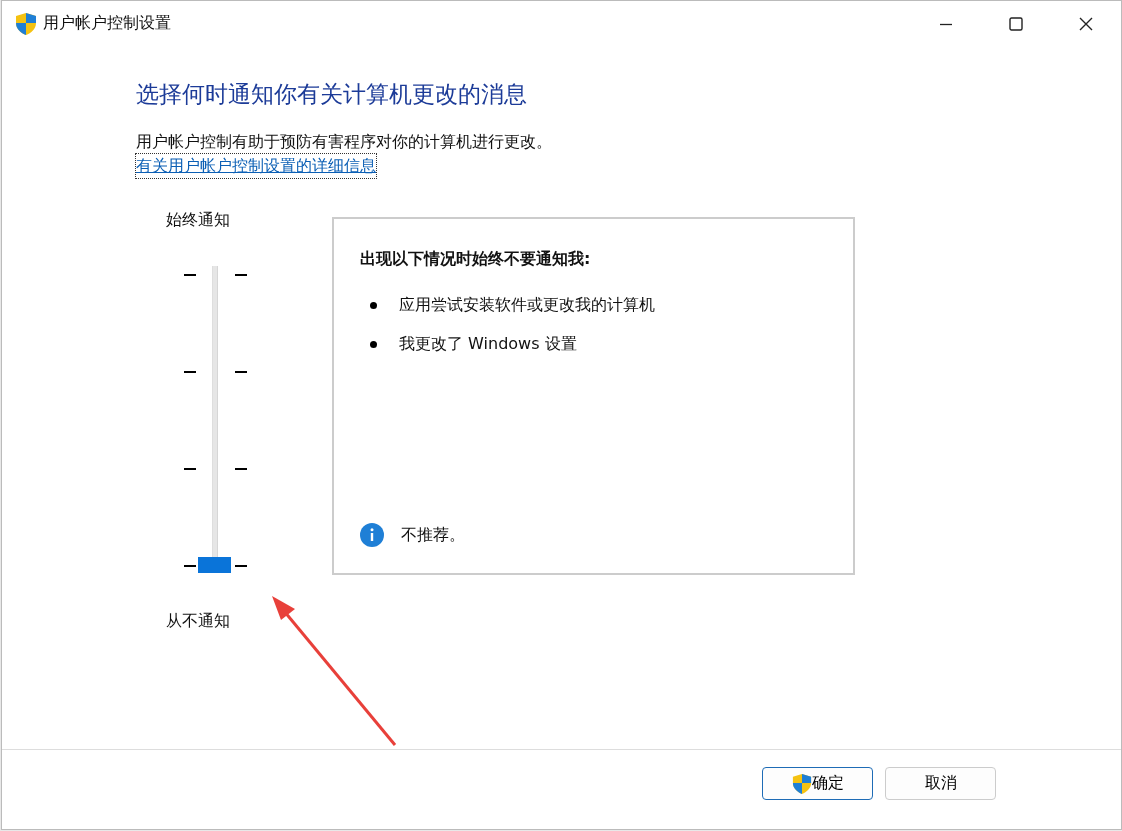 The image size is (1122, 831). I want to click on window-title: 用户帐户控制设置, so click(107, 23).